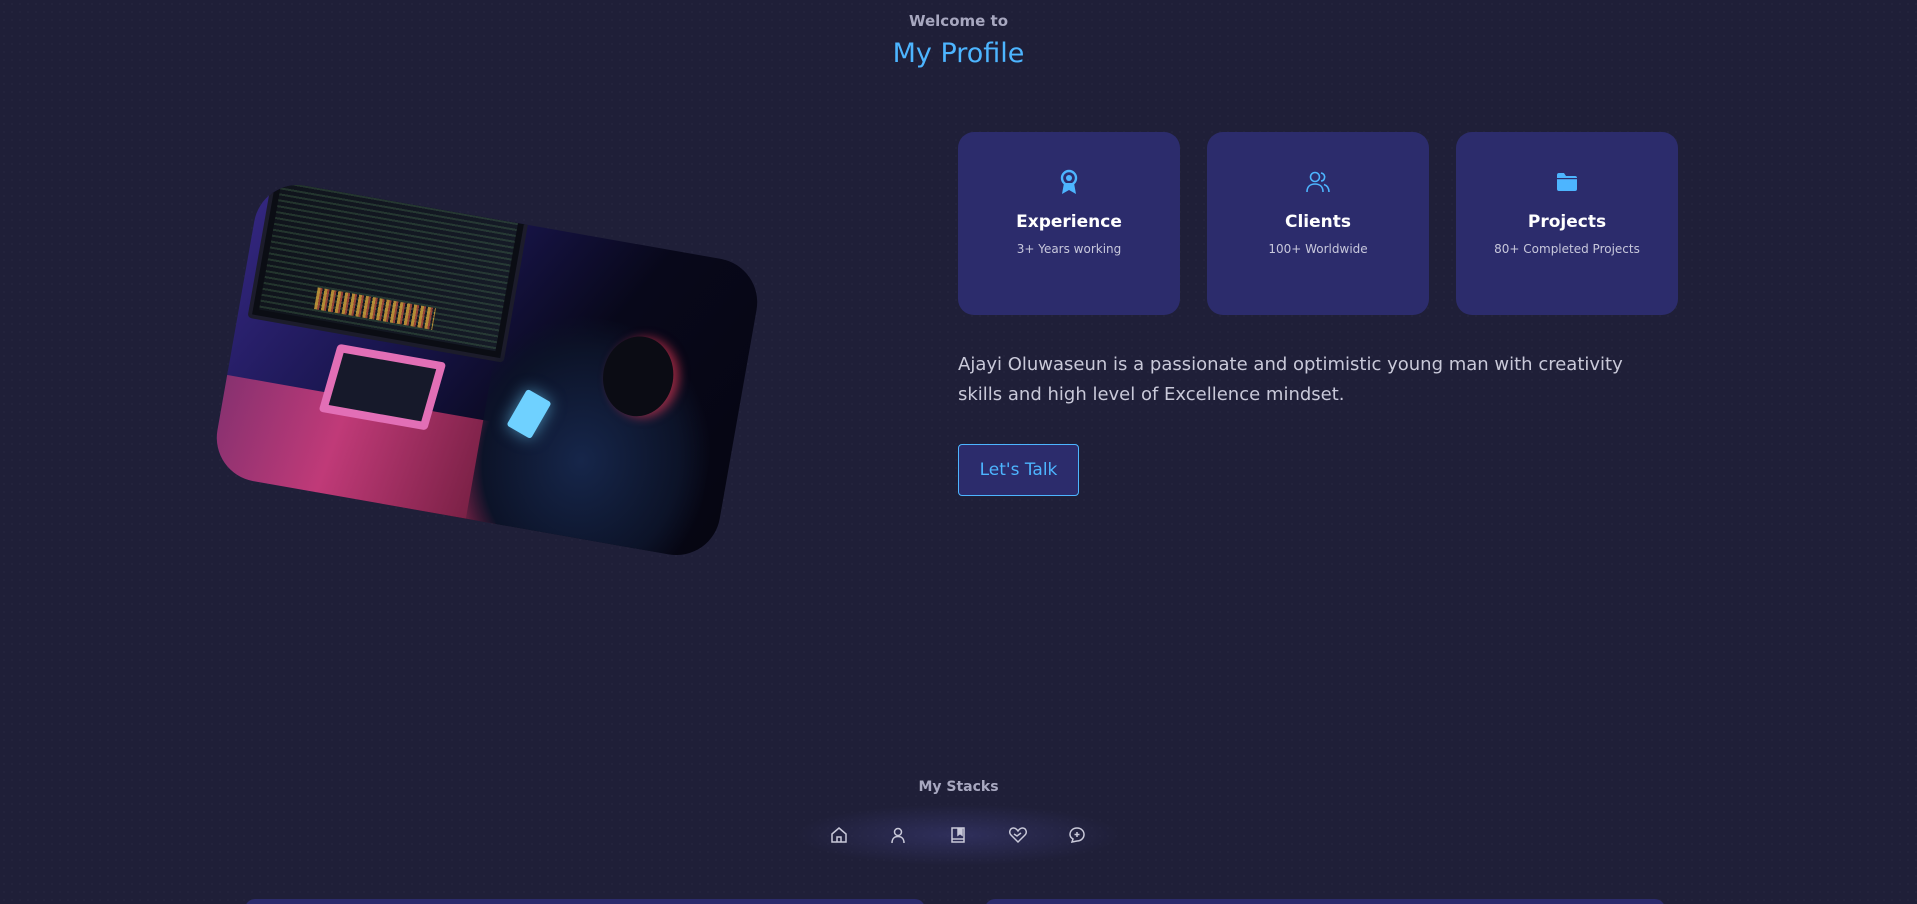  Describe the element at coordinates (958, 21) in the screenshot. I see `welcome-text: Welcome to` at that location.